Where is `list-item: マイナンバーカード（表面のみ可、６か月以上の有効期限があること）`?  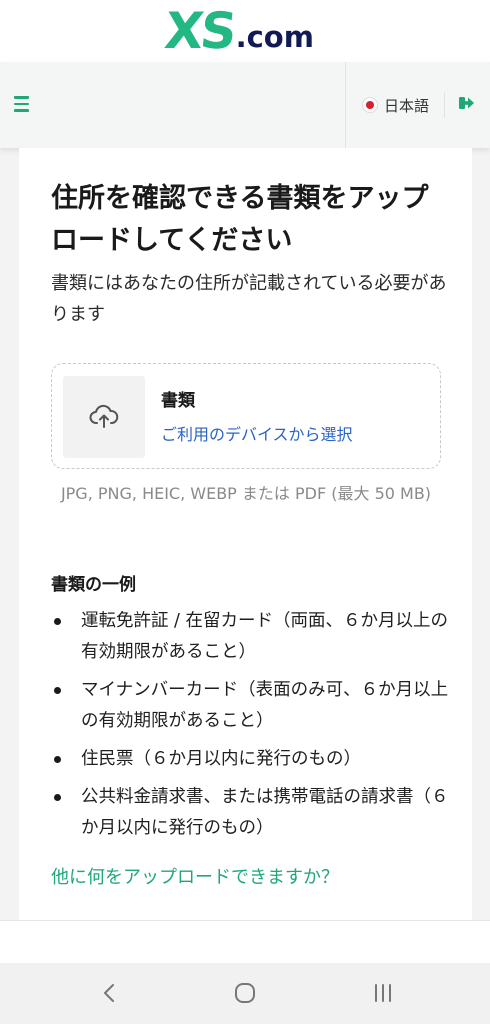
list-item: マイナンバーカード（表面のみ可、６か月以上の有効期限があること） is located at coordinates (251, 706).